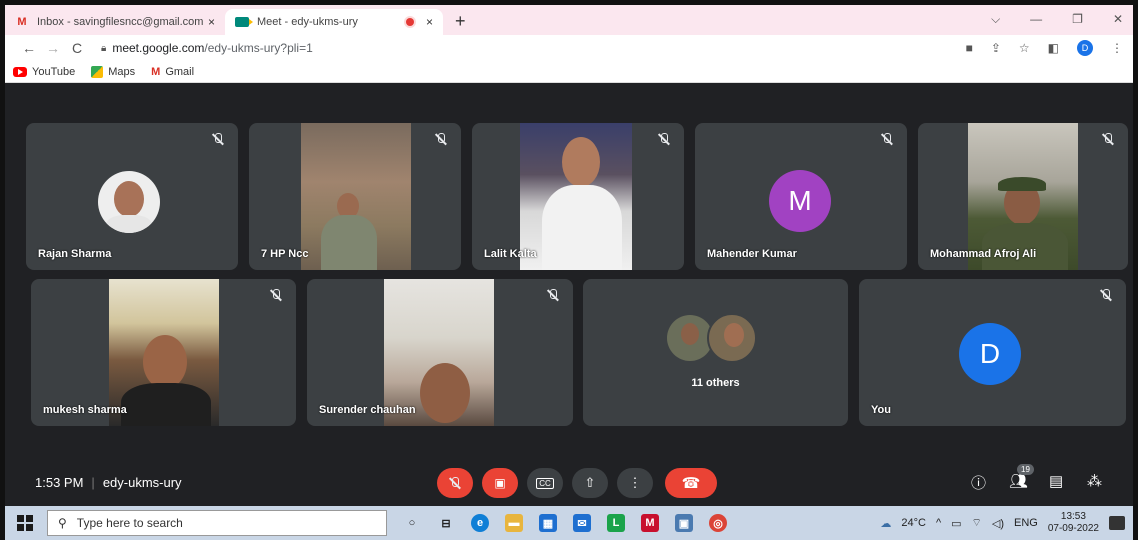 This screenshot has width=1138, height=540. What do you see at coordinates (569, 72) in the screenshot?
I see `bookmarks-bar: YouTube Maps M Gmail` at bounding box center [569, 72].